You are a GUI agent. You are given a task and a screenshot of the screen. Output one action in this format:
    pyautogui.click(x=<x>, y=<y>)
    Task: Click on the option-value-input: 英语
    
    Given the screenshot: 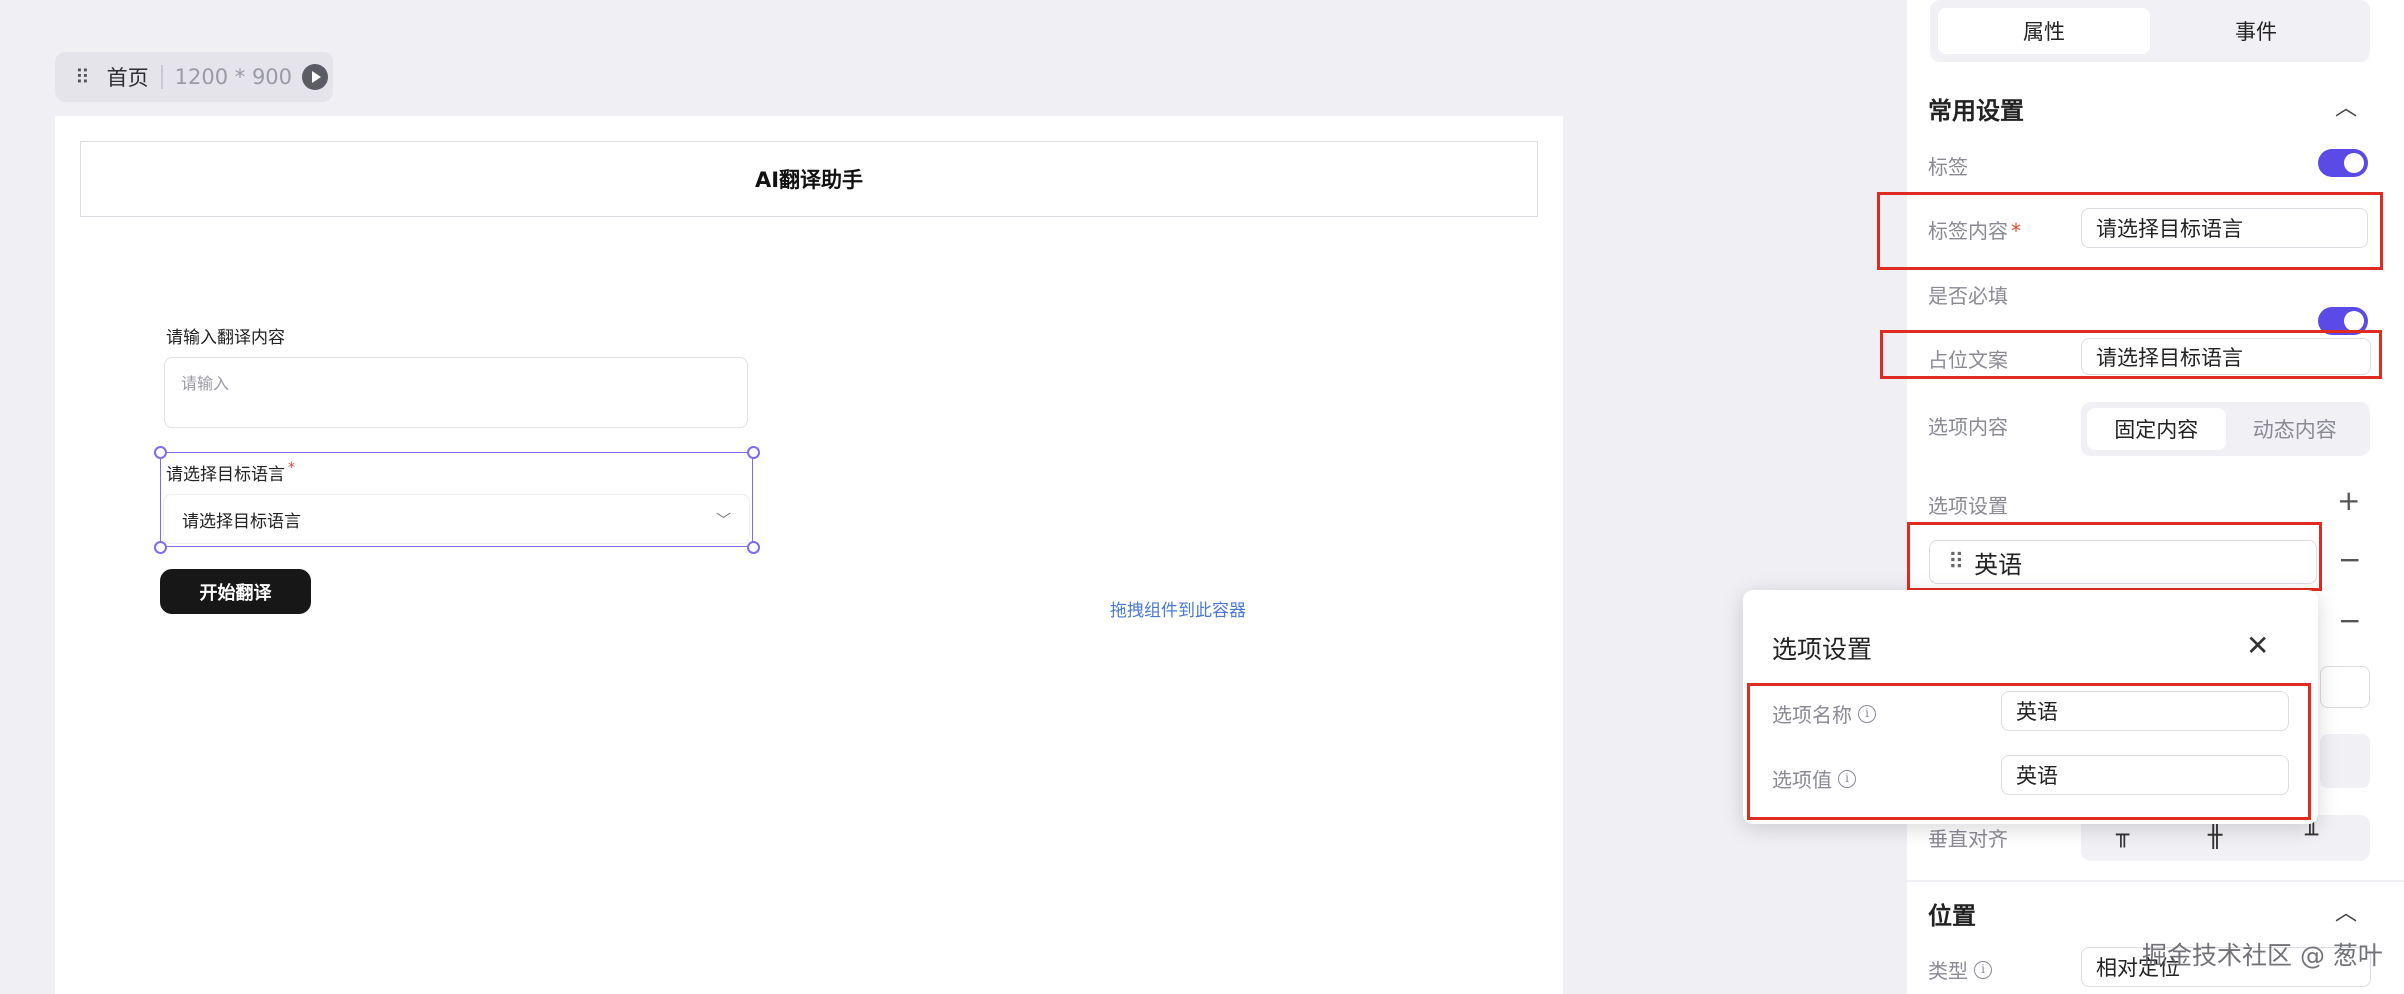 What is the action you would take?
    pyautogui.click(x=2145, y=775)
    